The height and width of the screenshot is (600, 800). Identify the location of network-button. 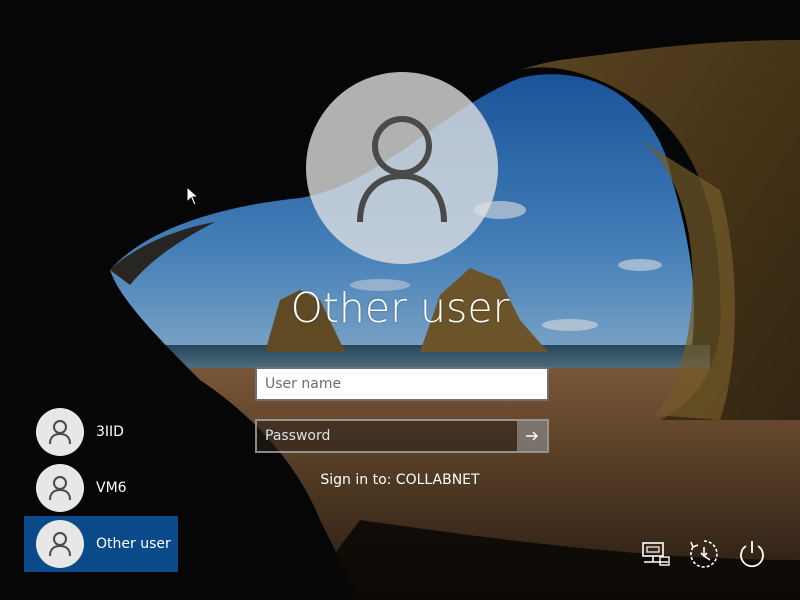
(656, 554).